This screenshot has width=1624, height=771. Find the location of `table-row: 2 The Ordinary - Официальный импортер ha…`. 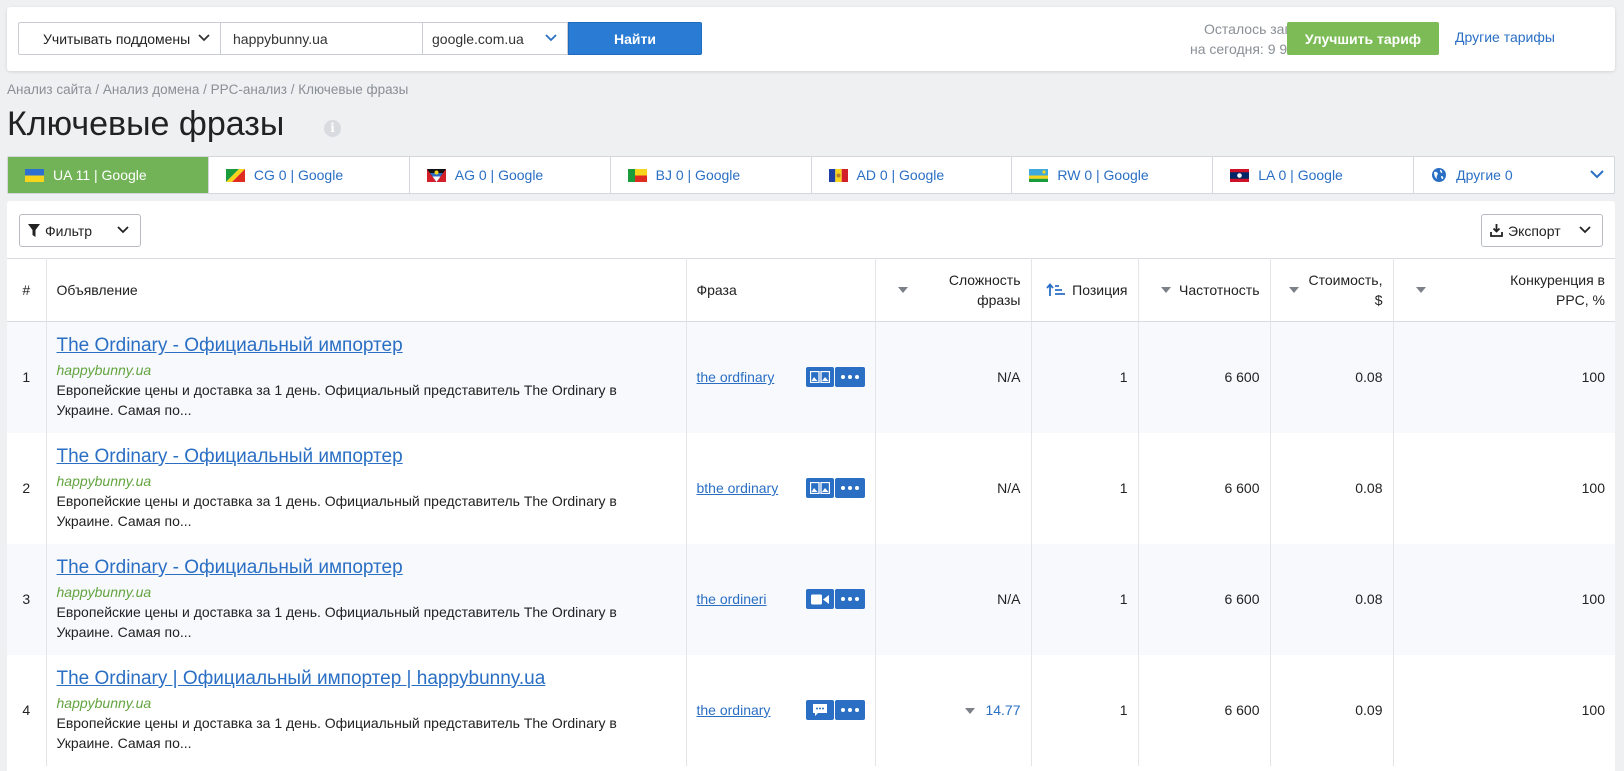

table-row: 2 The Ordinary - Официальный импортер ha… is located at coordinates (811, 488).